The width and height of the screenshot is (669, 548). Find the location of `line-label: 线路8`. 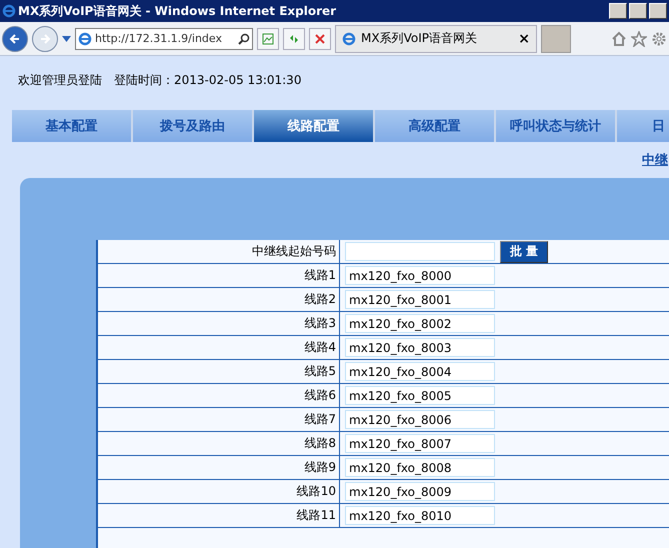

line-label: 线路8 is located at coordinates (219, 443).